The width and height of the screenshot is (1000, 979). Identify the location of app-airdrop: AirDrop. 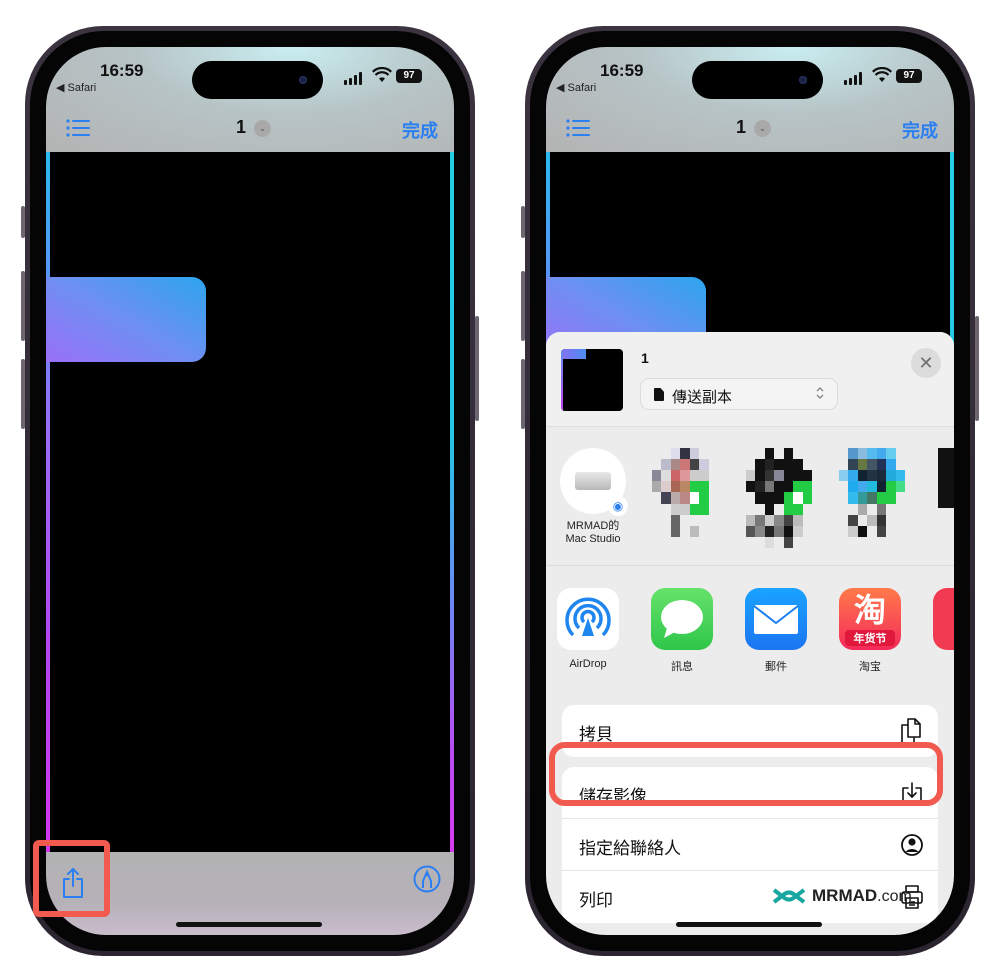
(588, 629).